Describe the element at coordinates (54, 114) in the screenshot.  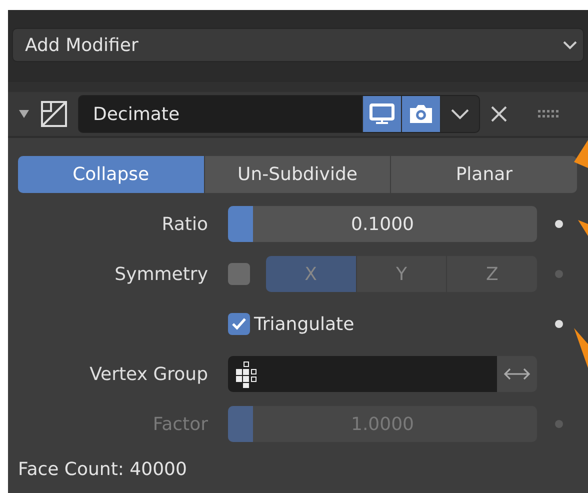
I see `decimate-icon` at that location.